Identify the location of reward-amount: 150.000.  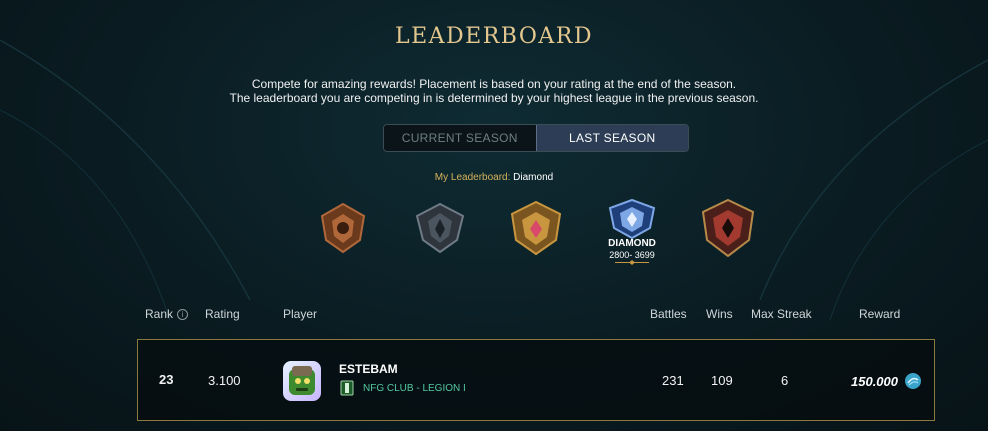
(874, 381).